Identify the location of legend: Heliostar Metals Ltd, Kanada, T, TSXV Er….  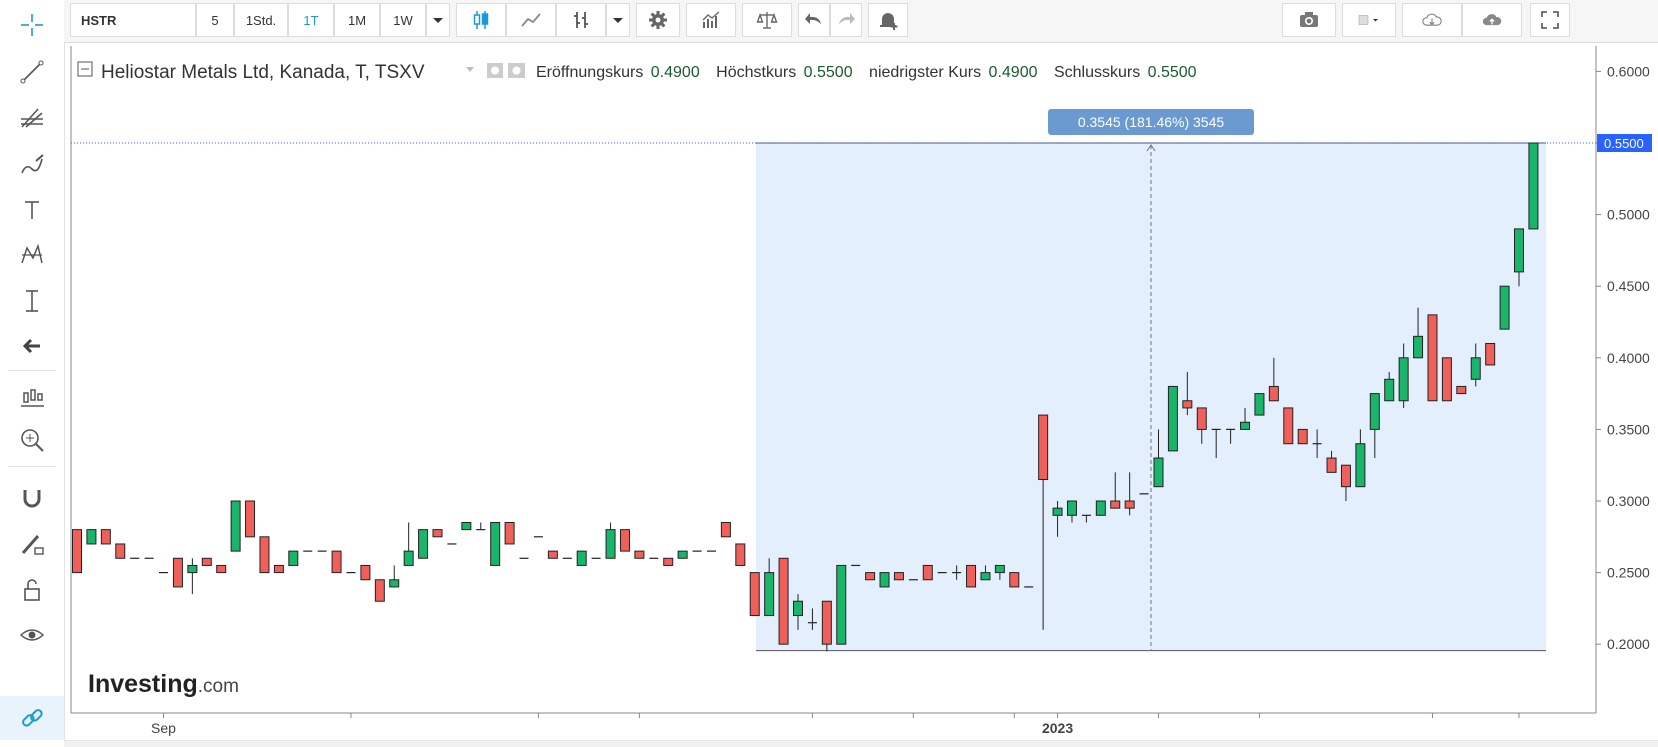
(637, 72).